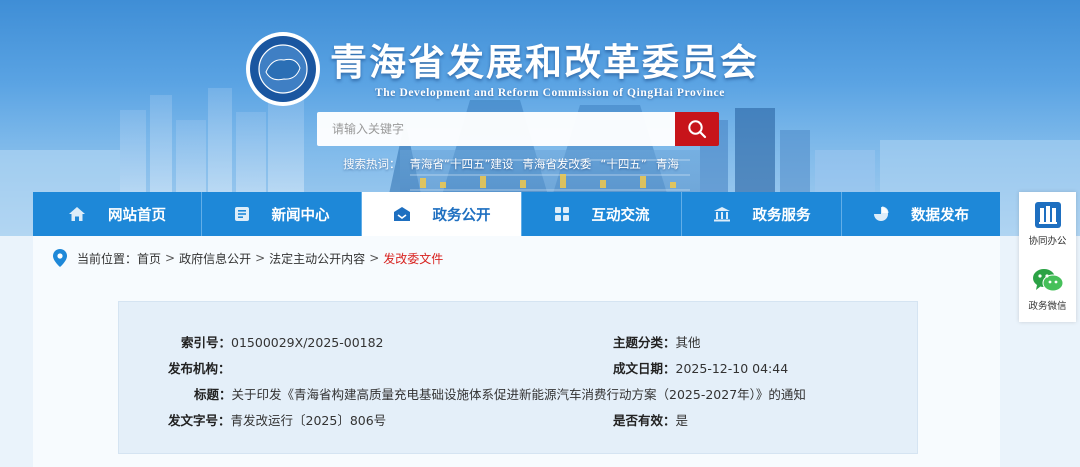 The image size is (1080, 467). What do you see at coordinates (137, 215) in the screenshot?
I see `nav-label: 网站首页` at bounding box center [137, 215].